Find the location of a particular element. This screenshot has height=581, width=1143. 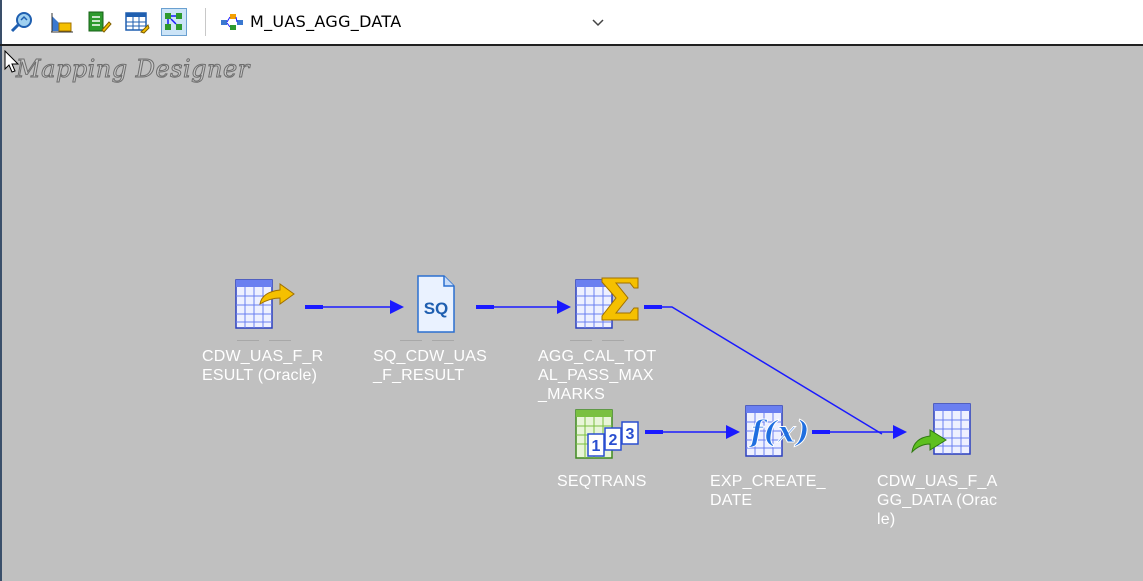

node-expression: f(x) is located at coordinates (778, 432).